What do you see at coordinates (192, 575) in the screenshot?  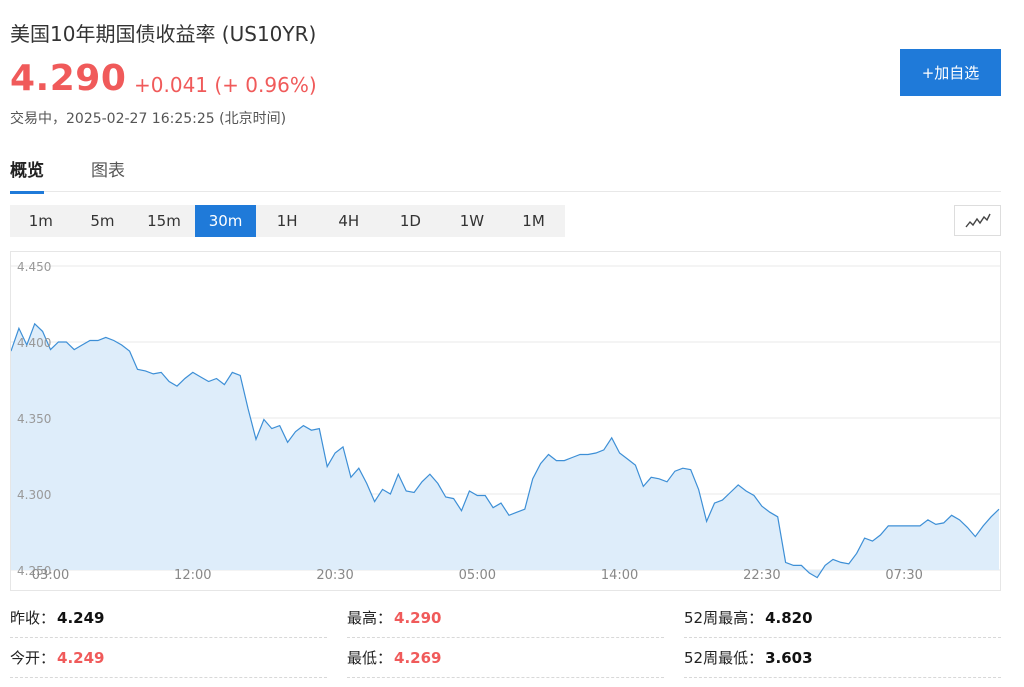 I see `x-tick-label: 12:00` at bounding box center [192, 575].